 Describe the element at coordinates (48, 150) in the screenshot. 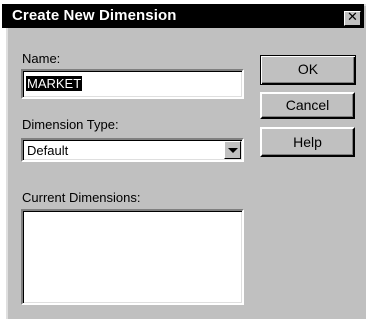

I see `dimension-type-value: Default` at that location.